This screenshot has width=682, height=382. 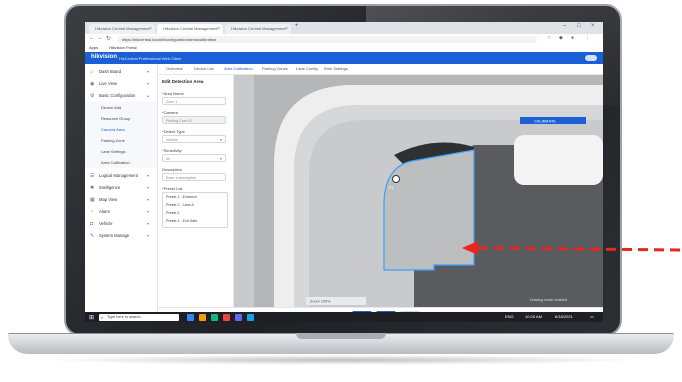 I want to click on menu-icon: ⋮, so click(x=587, y=38).